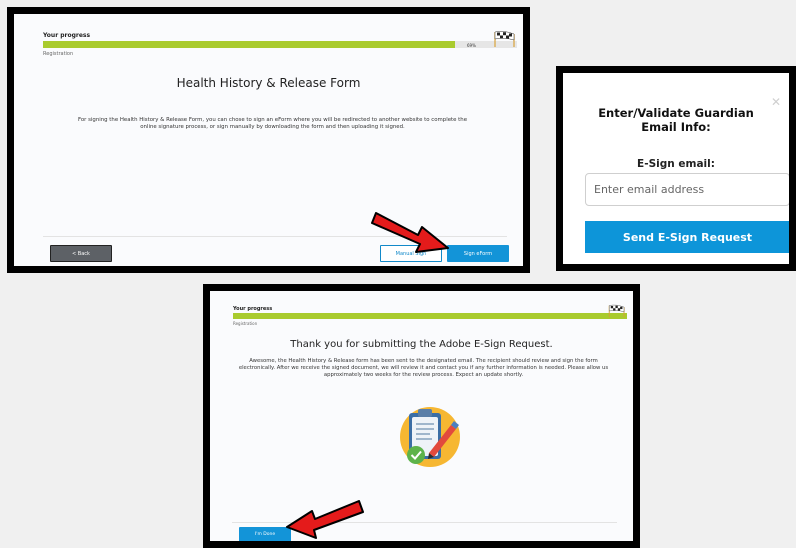 Image resolution: width=796 pixels, height=548 pixels. Describe the element at coordinates (676, 164) in the screenshot. I see `esign-email-label: E-Sign email:` at that location.